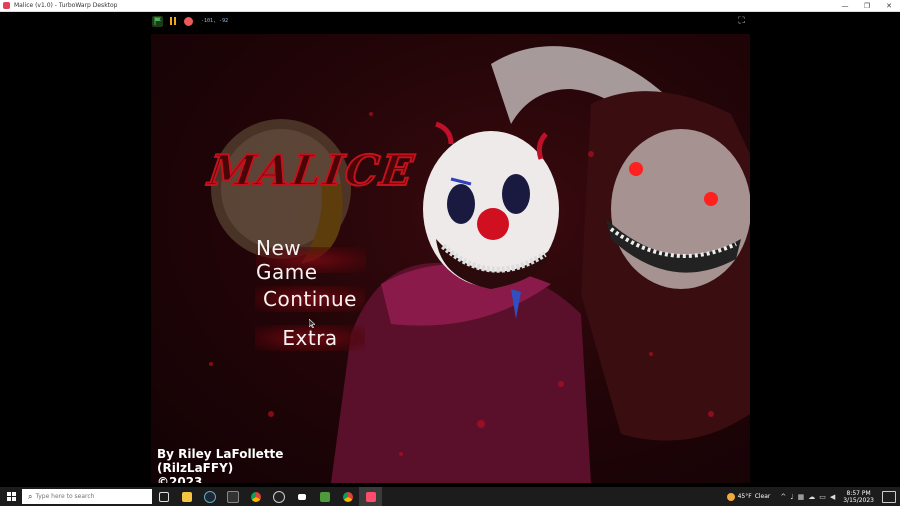 Image resolution: width=900 pixels, height=506 pixels. Describe the element at coordinates (450, 6) in the screenshot. I see `window-titlebar: Malice (v1.0) - TurboWarp Desktop — ❐ ✕` at that location.